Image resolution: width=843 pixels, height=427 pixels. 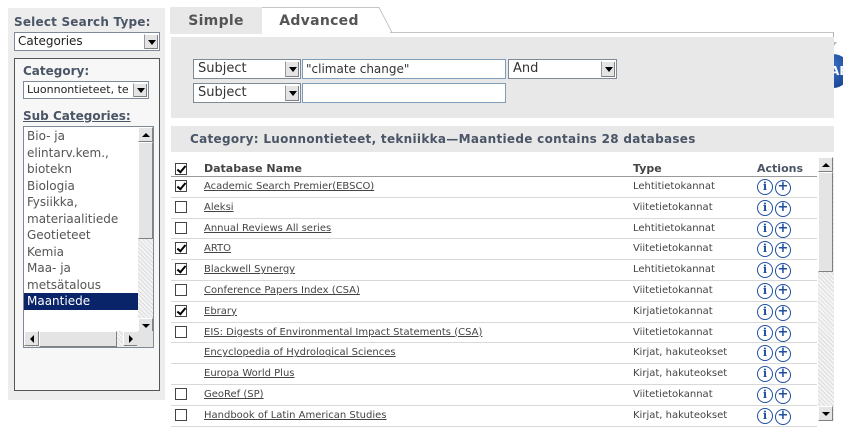 What do you see at coordinates (86, 90) in the screenshot?
I see `category-select: Luonnontieteet, te` at bounding box center [86, 90].